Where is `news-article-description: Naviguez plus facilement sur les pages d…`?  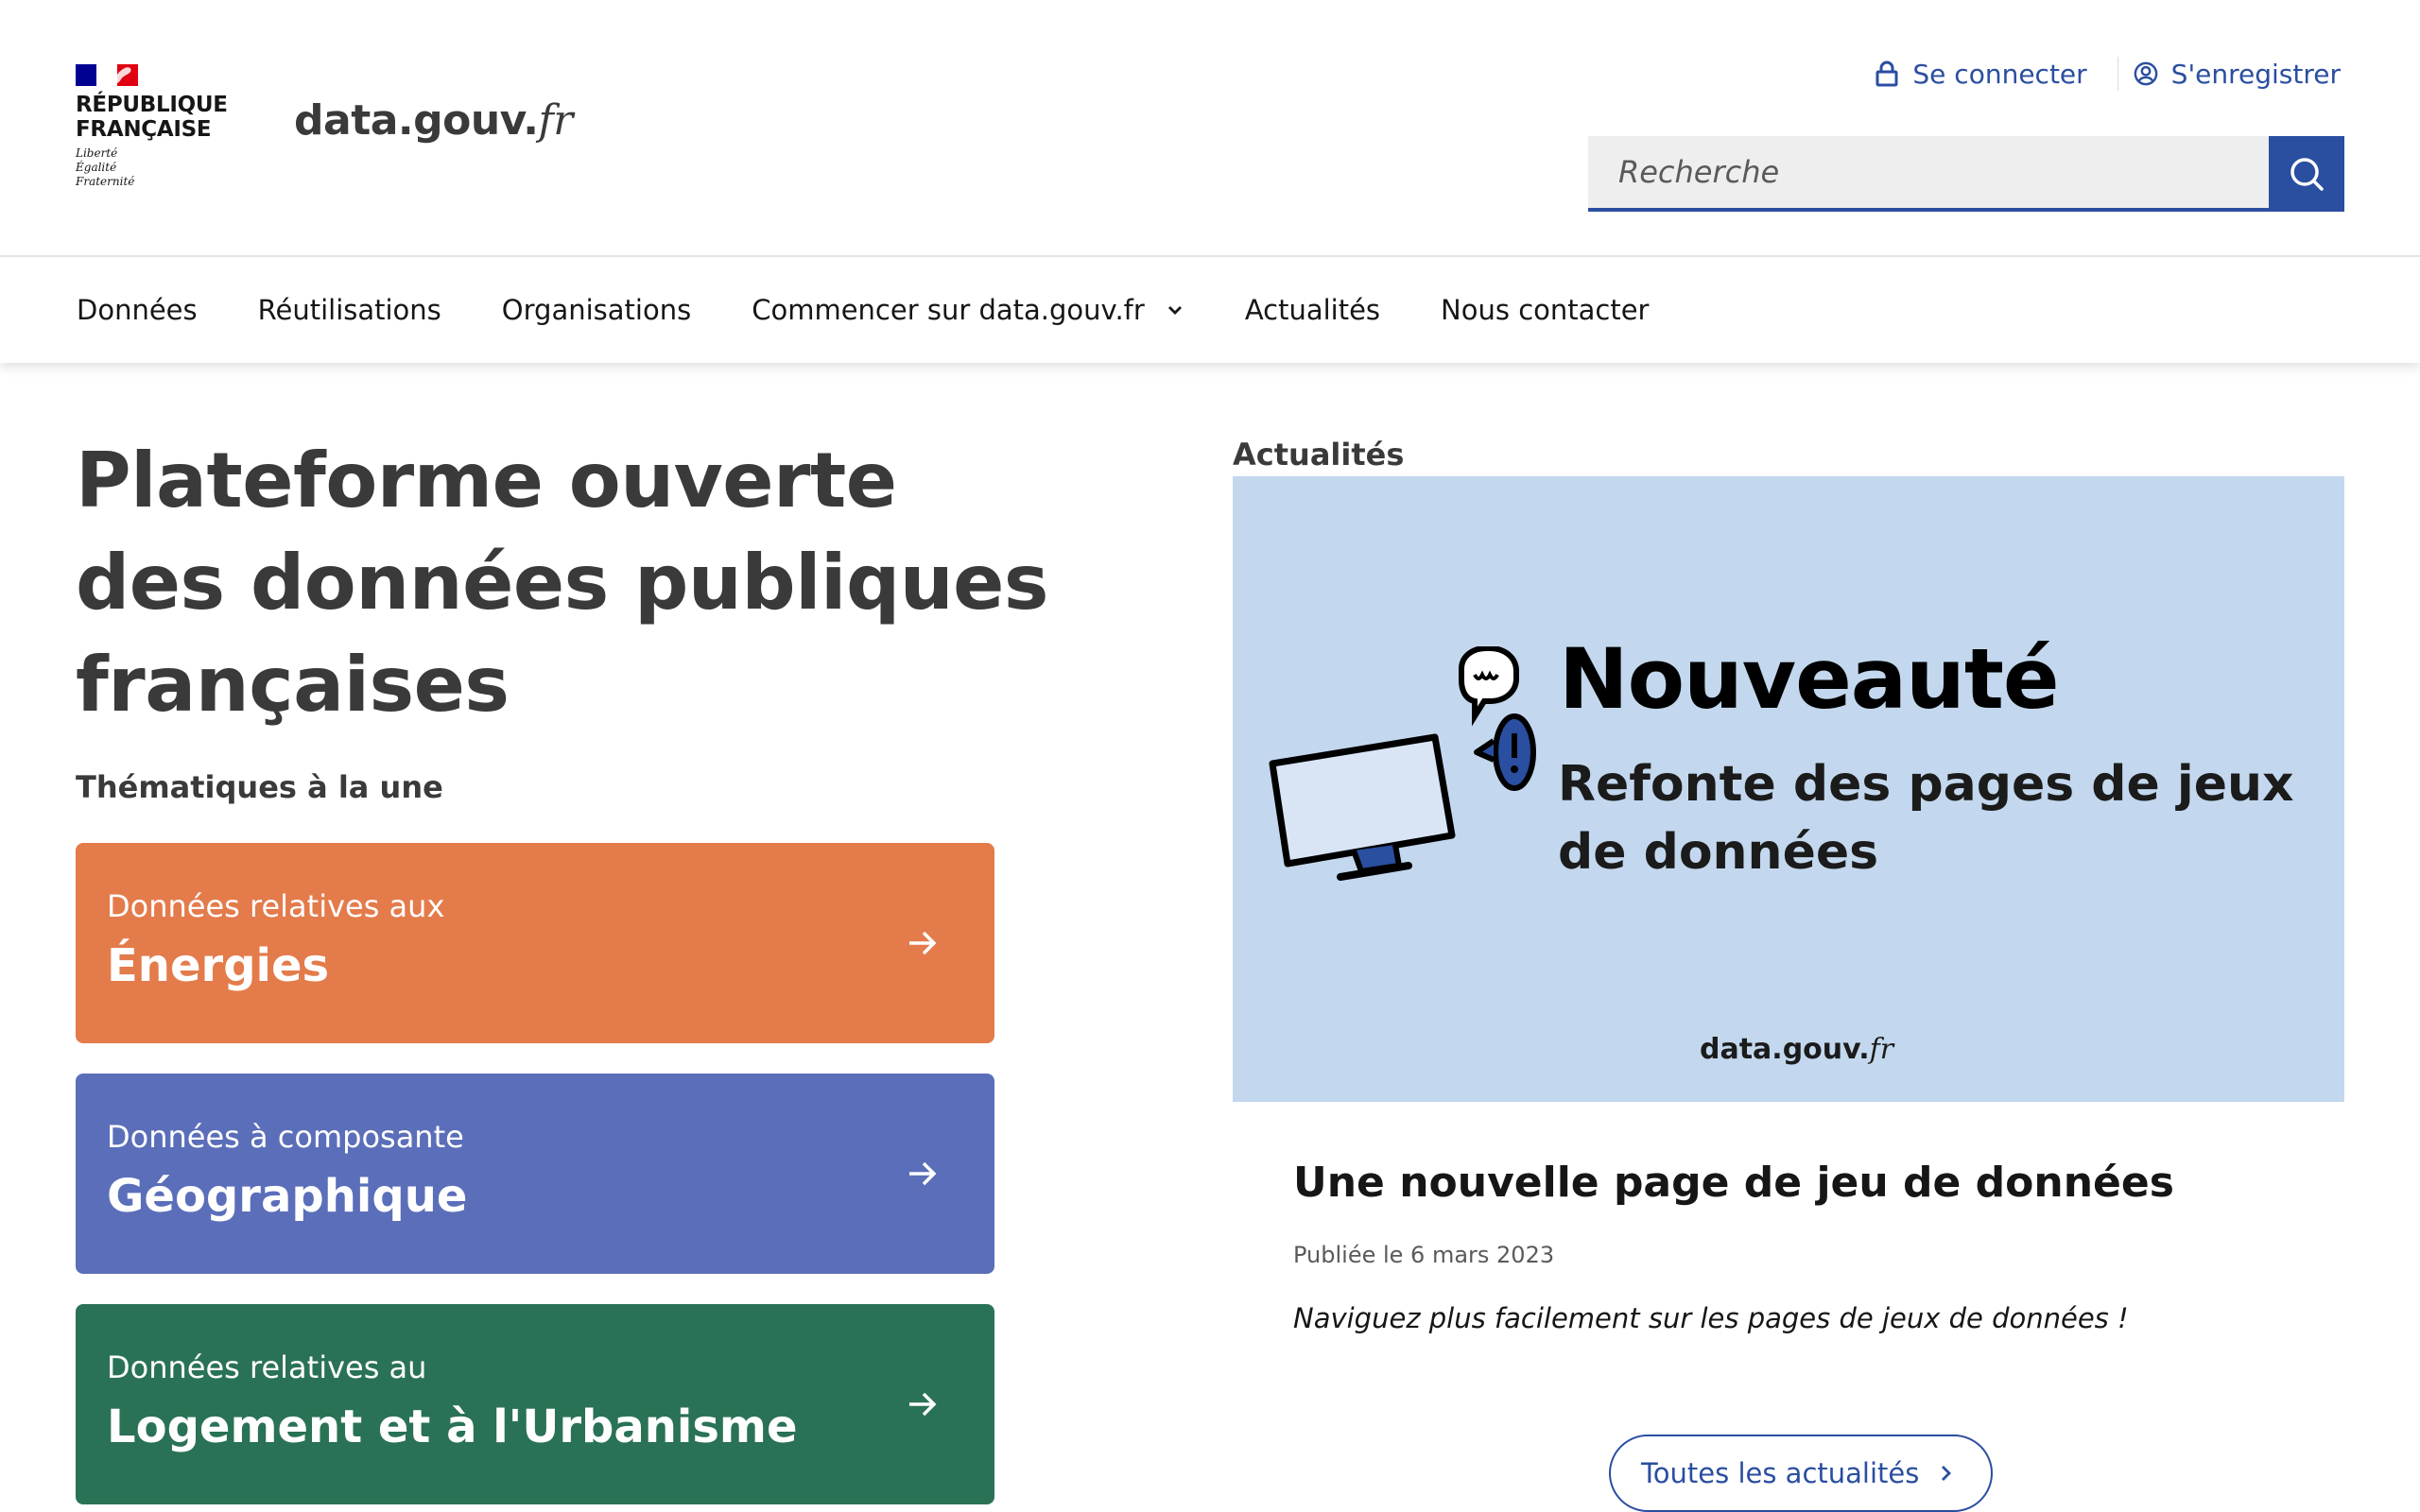 news-article-description: Naviguez plus facilement sur les pages d… is located at coordinates (1711, 1318).